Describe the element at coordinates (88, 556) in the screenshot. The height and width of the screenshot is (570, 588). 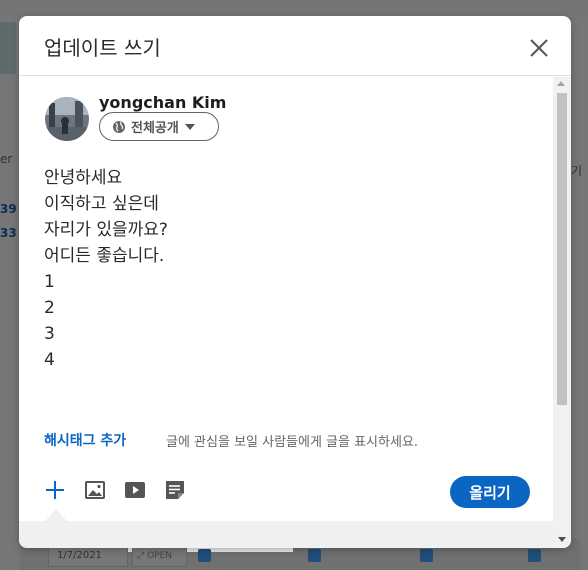
I see `background-date-field: 1/7/2021` at that location.